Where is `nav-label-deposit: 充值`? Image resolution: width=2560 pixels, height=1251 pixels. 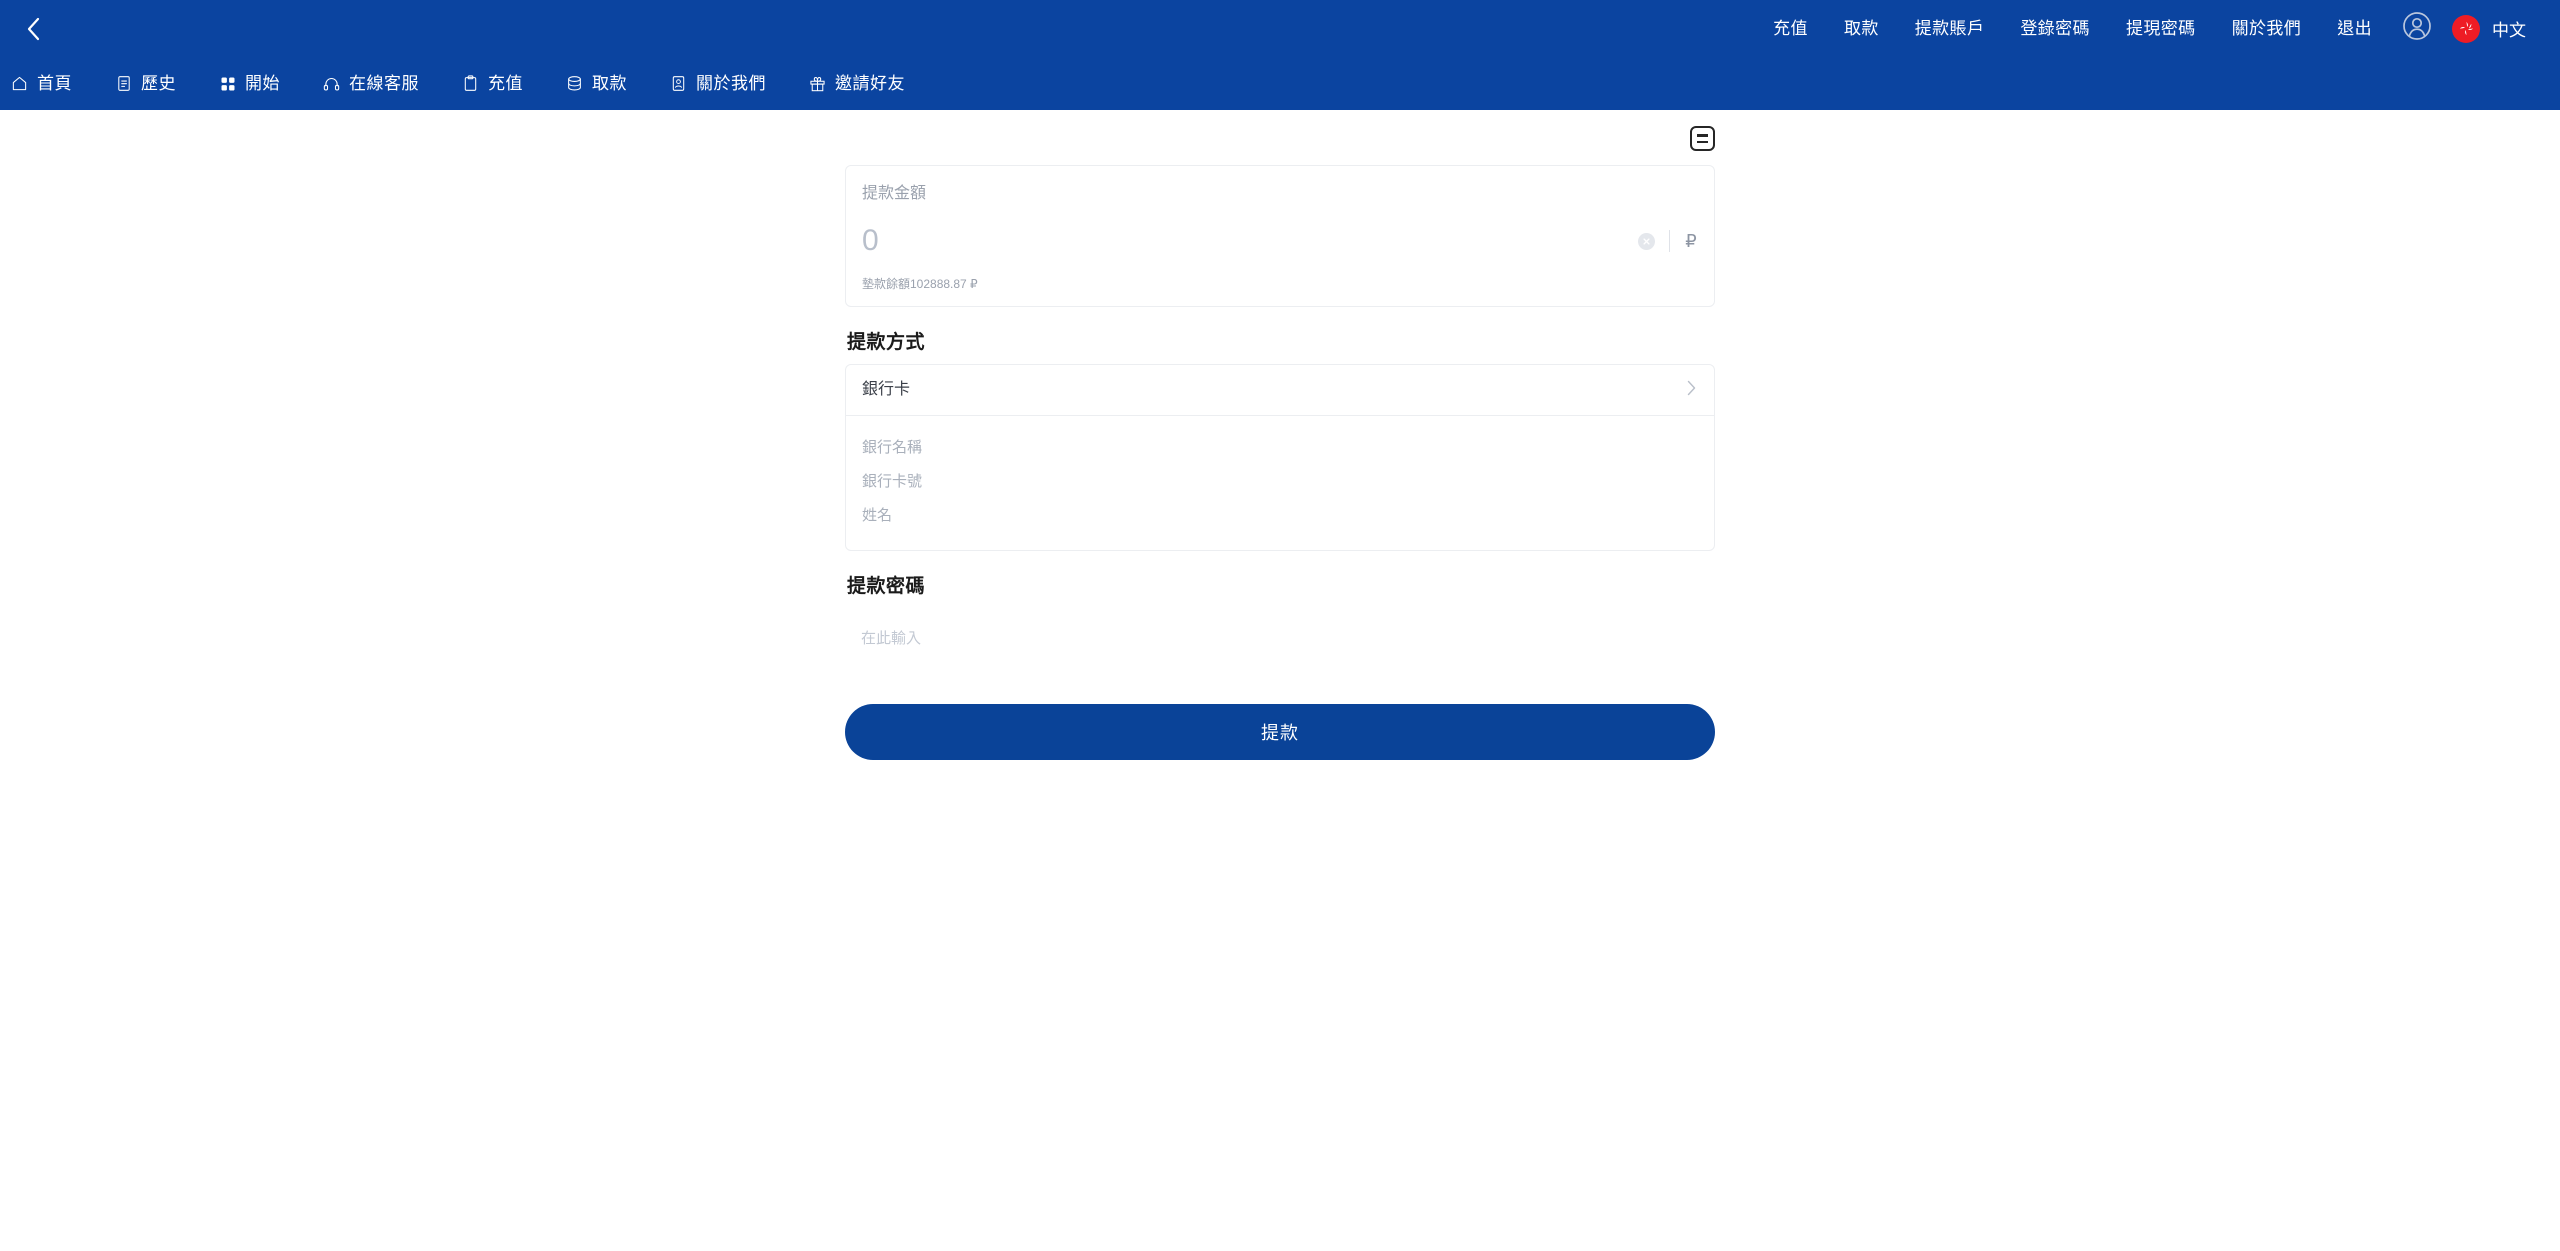
nav-label-deposit: 充值 is located at coordinates (505, 83).